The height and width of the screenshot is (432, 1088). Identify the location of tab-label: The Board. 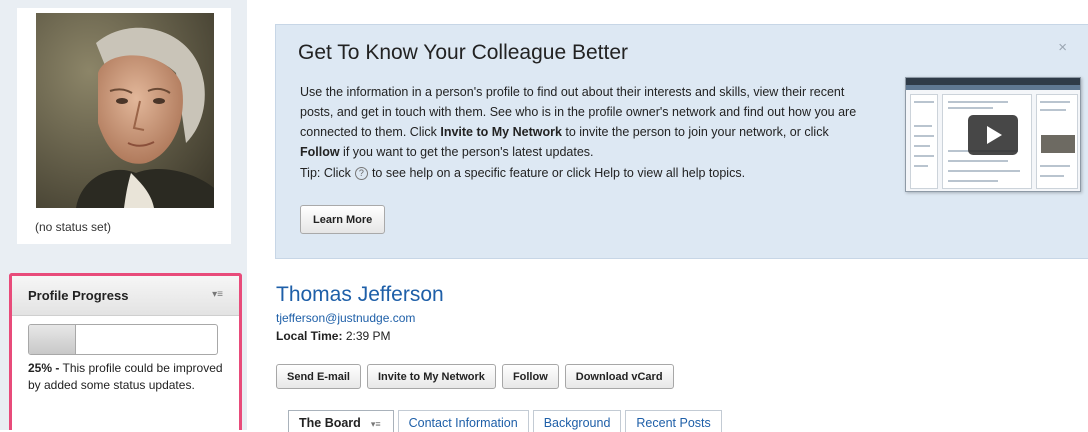
(330, 423).